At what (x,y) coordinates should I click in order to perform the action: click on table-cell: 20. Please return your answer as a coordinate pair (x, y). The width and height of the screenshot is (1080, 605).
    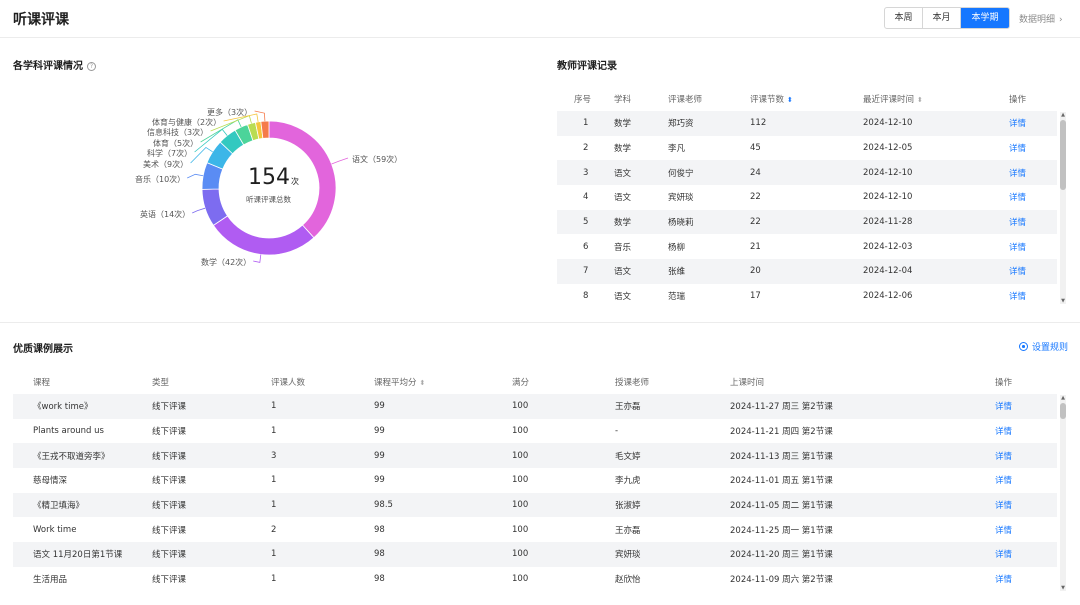
    Looking at the image, I should click on (755, 271).